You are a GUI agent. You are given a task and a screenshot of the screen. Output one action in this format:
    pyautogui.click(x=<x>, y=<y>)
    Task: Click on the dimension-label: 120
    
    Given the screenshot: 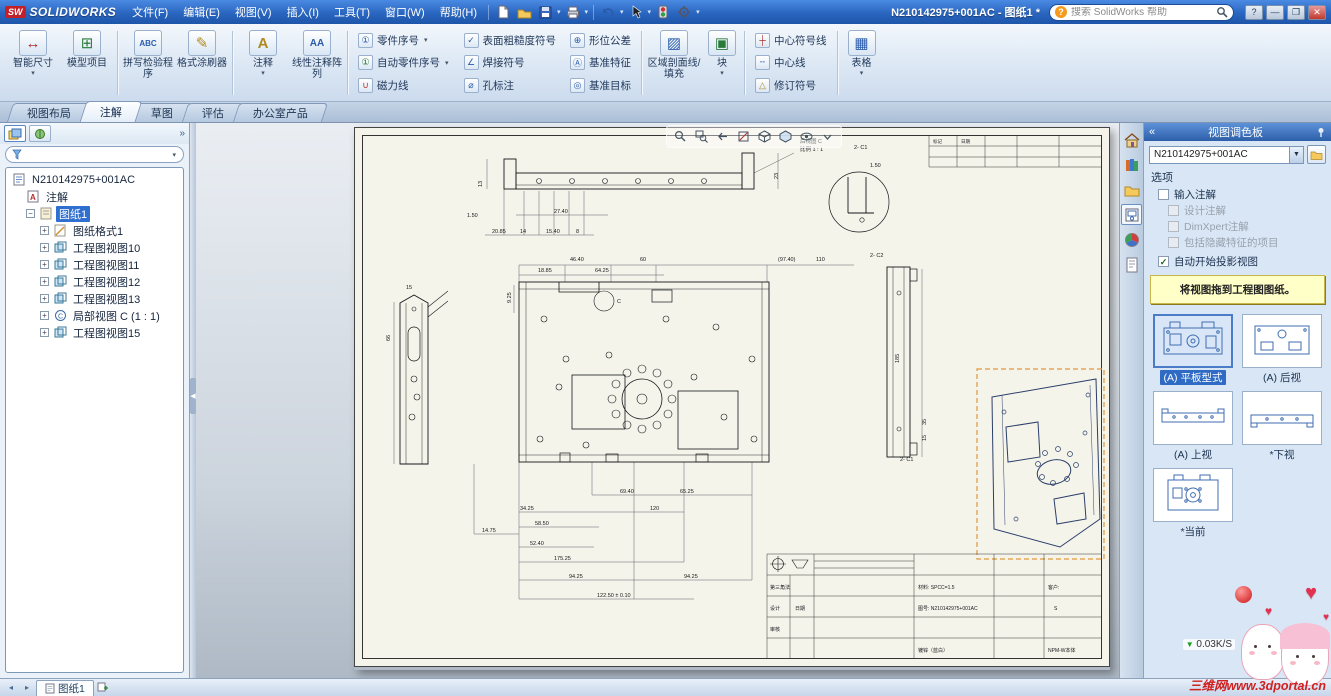 What is the action you would take?
    pyautogui.click(x=654, y=509)
    